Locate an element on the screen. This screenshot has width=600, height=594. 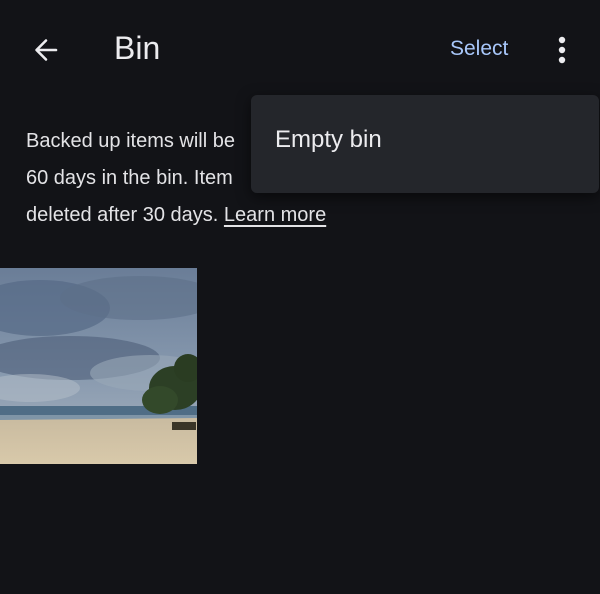
photo-thumbnail is located at coordinates (98, 366).